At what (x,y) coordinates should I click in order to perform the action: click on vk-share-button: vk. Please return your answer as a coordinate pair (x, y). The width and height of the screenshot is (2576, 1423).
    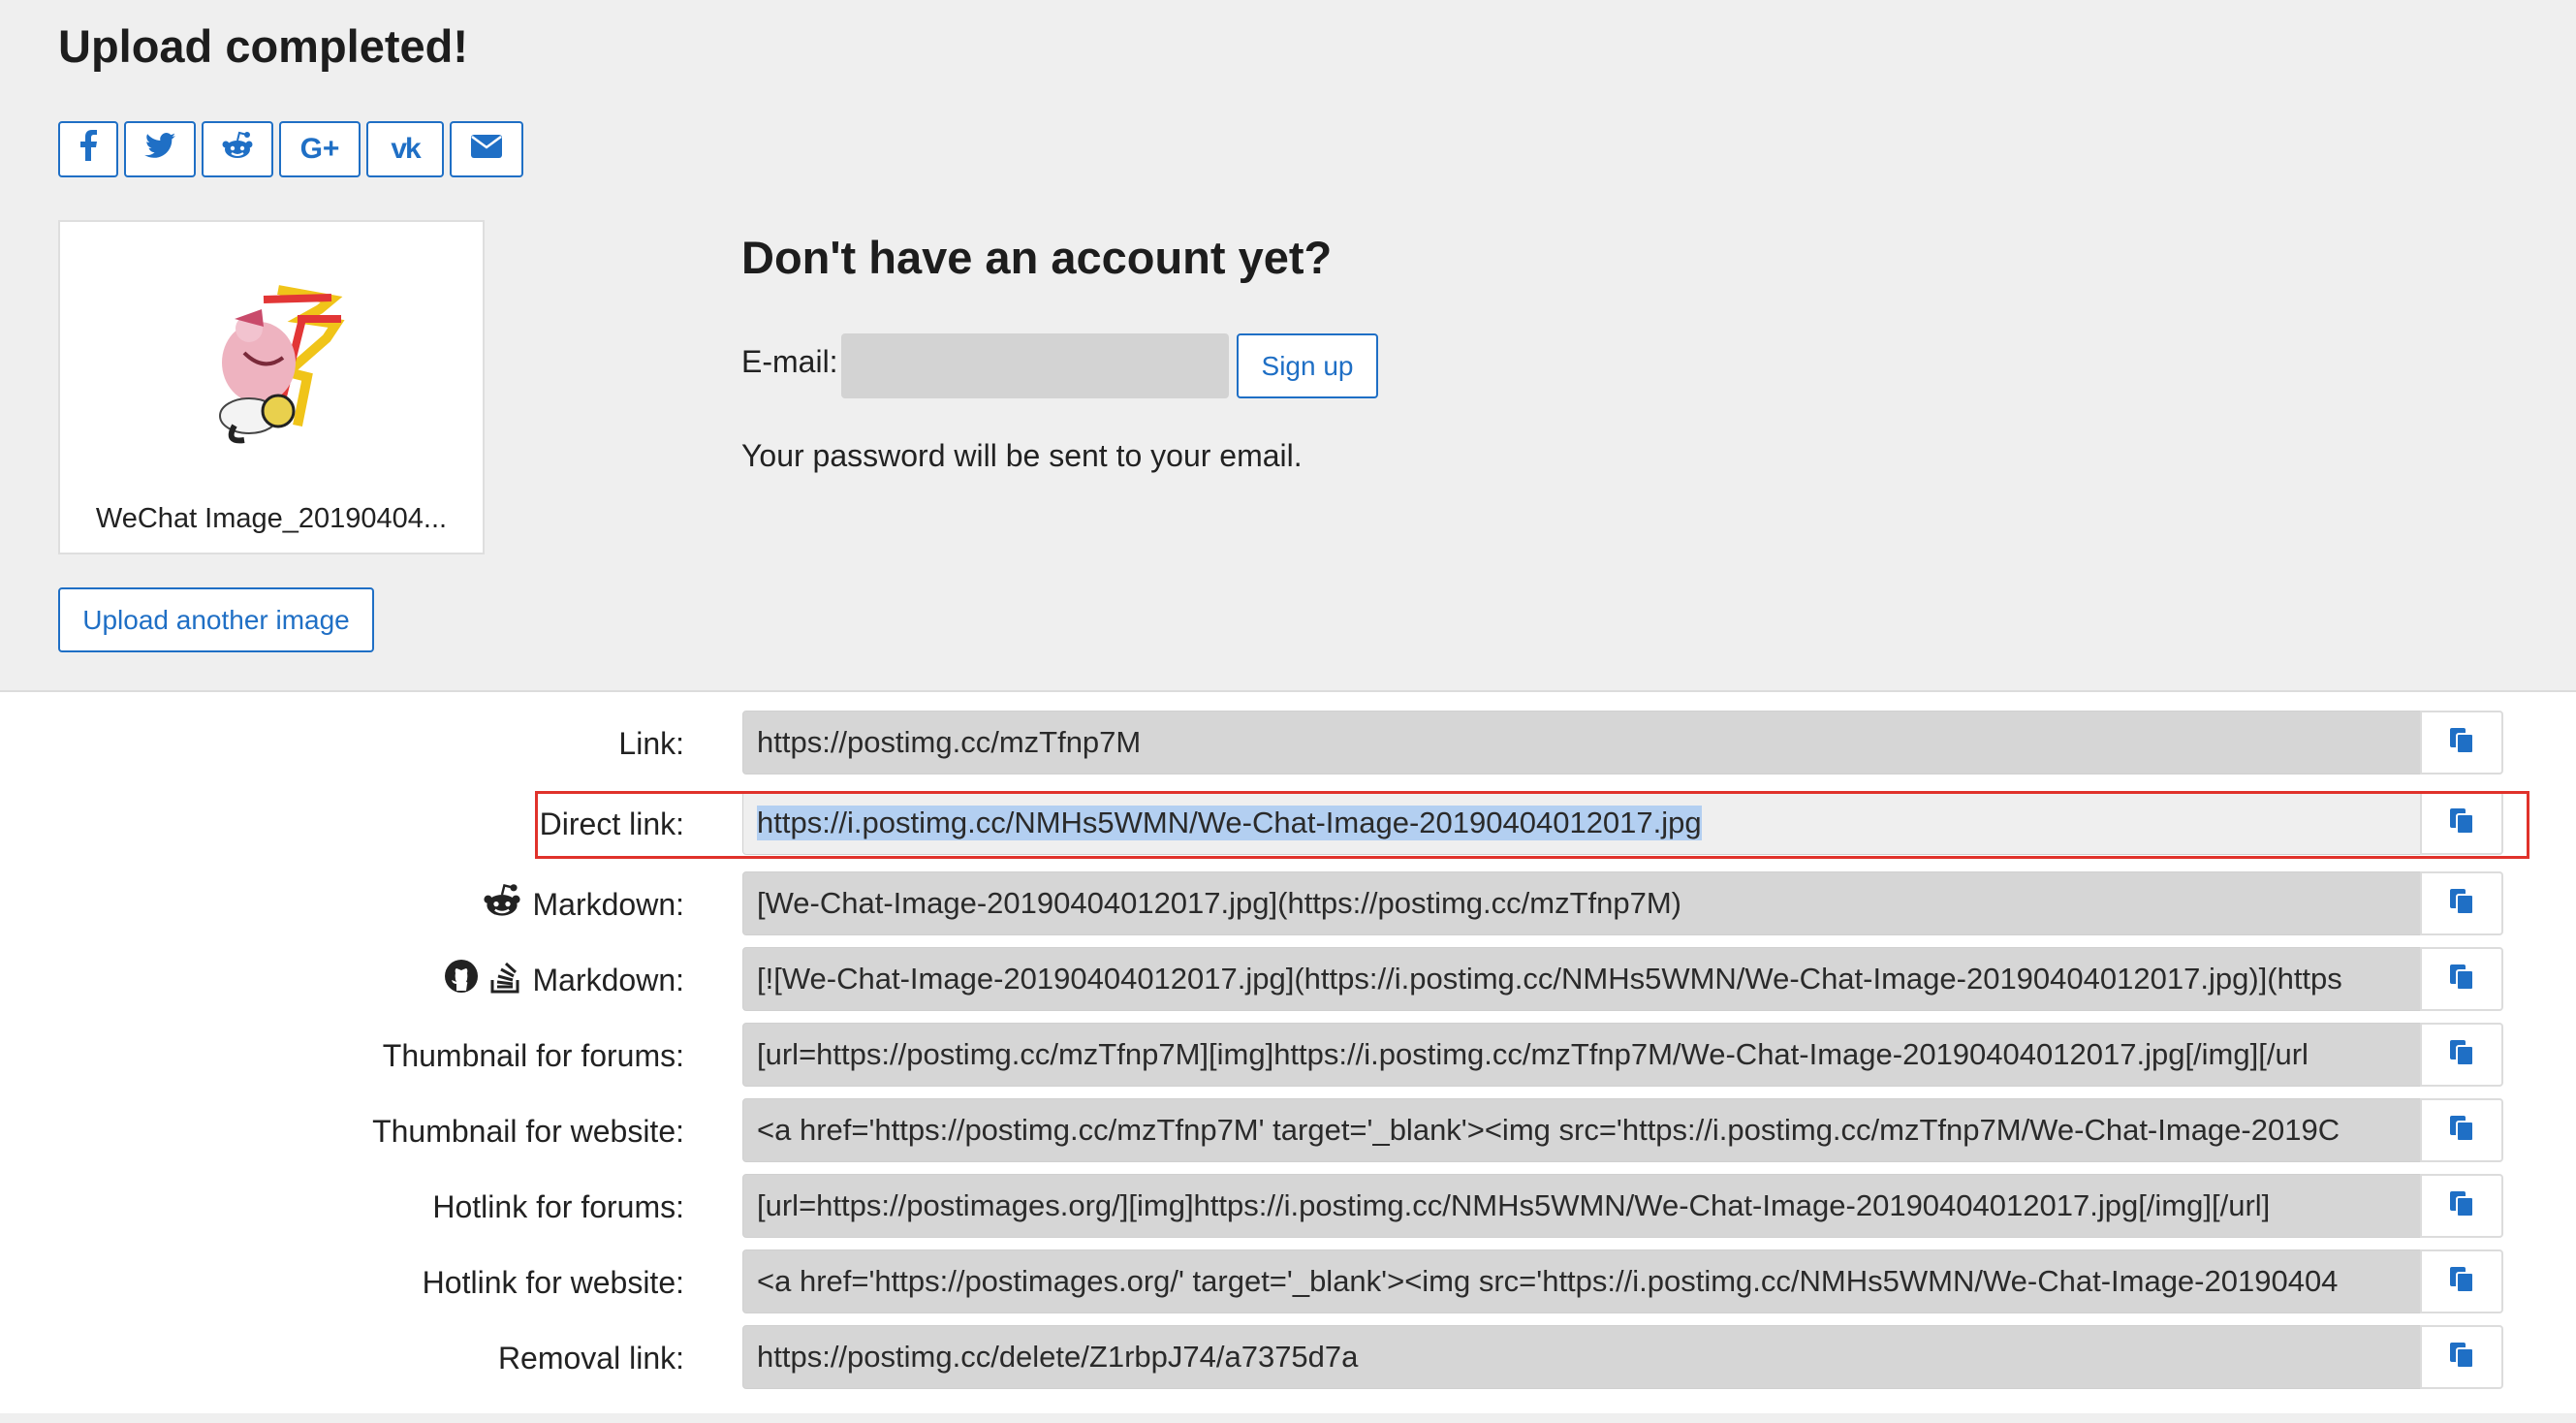
    Looking at the image, I should click on (405, 149).